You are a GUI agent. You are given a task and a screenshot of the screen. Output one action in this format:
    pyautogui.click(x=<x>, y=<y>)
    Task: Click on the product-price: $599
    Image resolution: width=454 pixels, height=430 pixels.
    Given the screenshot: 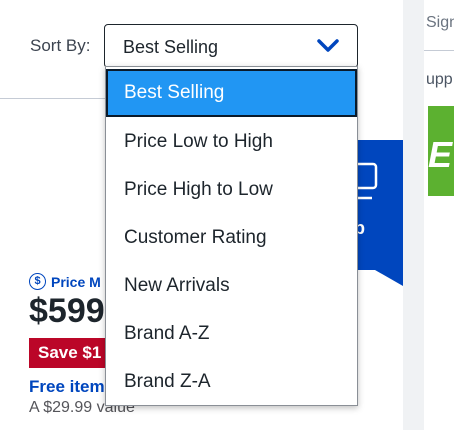 What is the action you would take?
    pyautogui.click(x=67, y=311)
    